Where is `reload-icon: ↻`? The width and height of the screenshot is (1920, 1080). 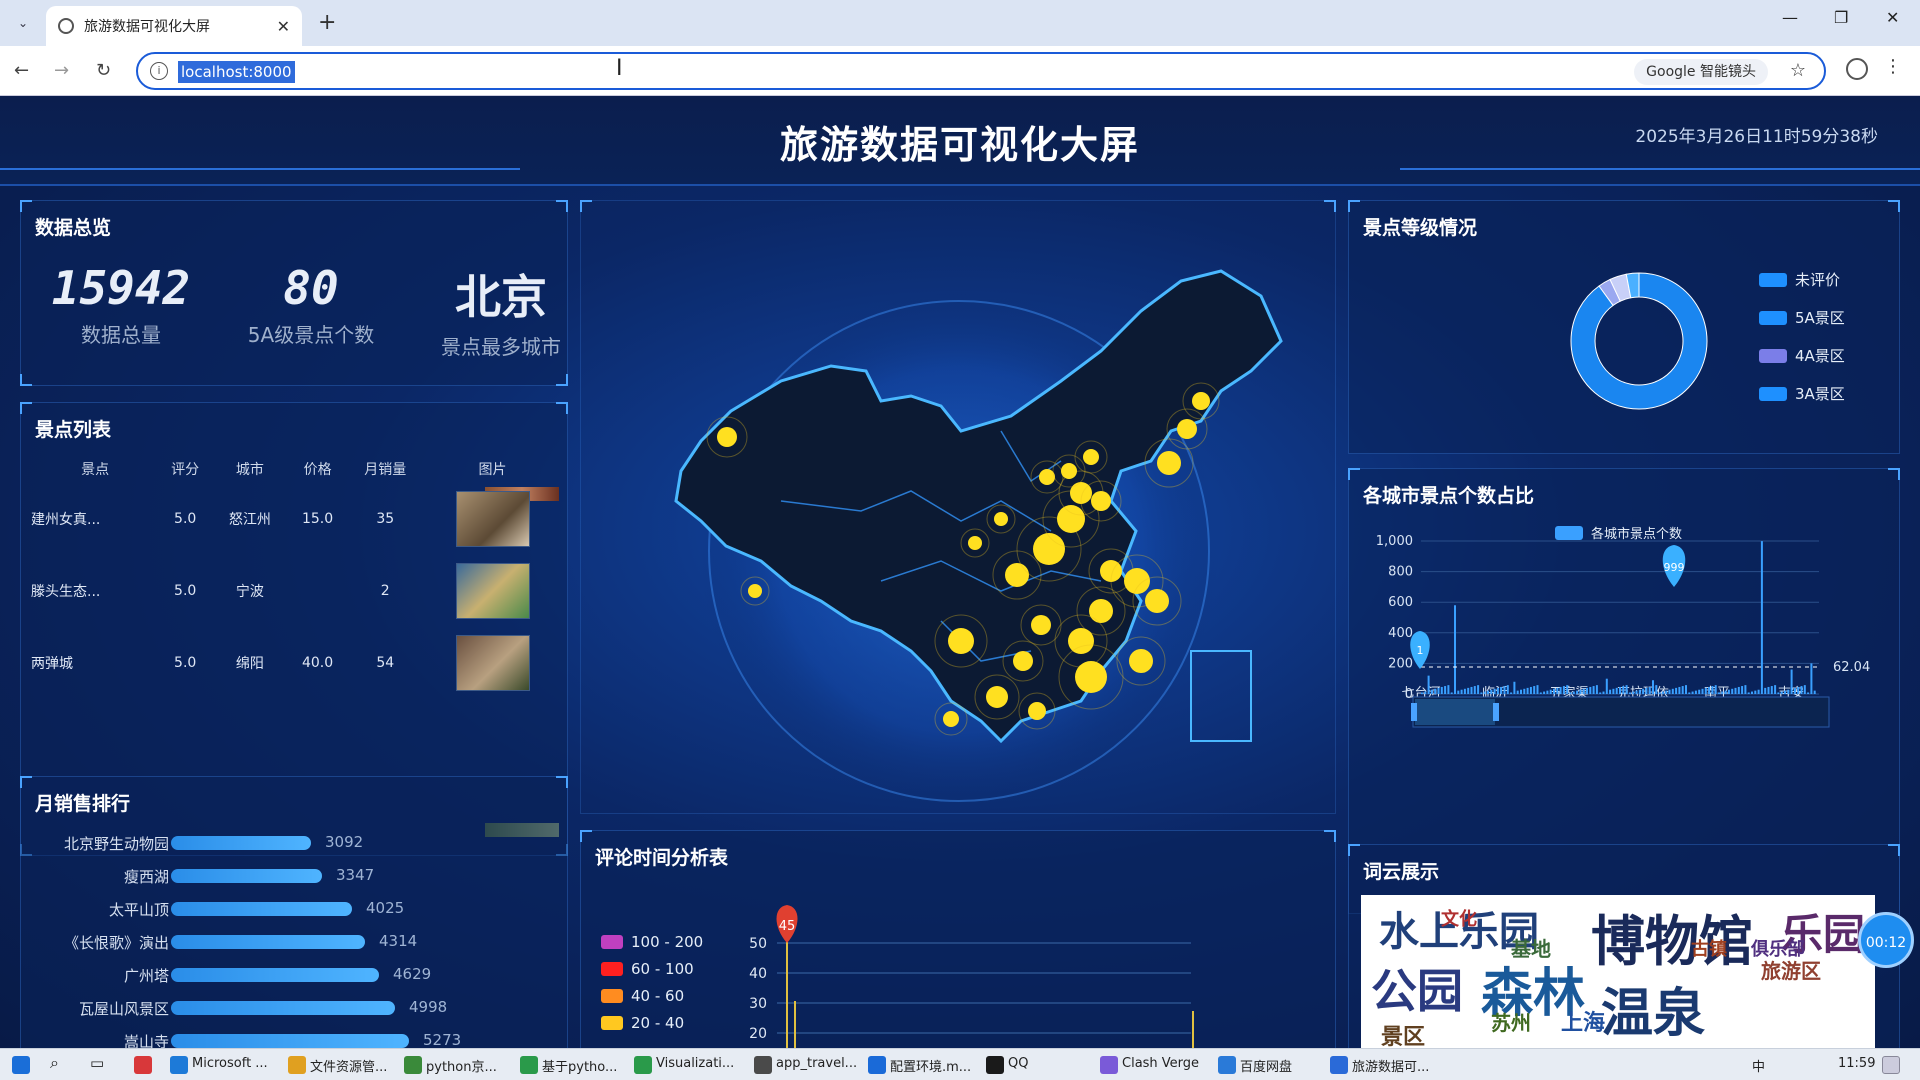 reload-icon: ↻ is located at coordinates (103, 70).